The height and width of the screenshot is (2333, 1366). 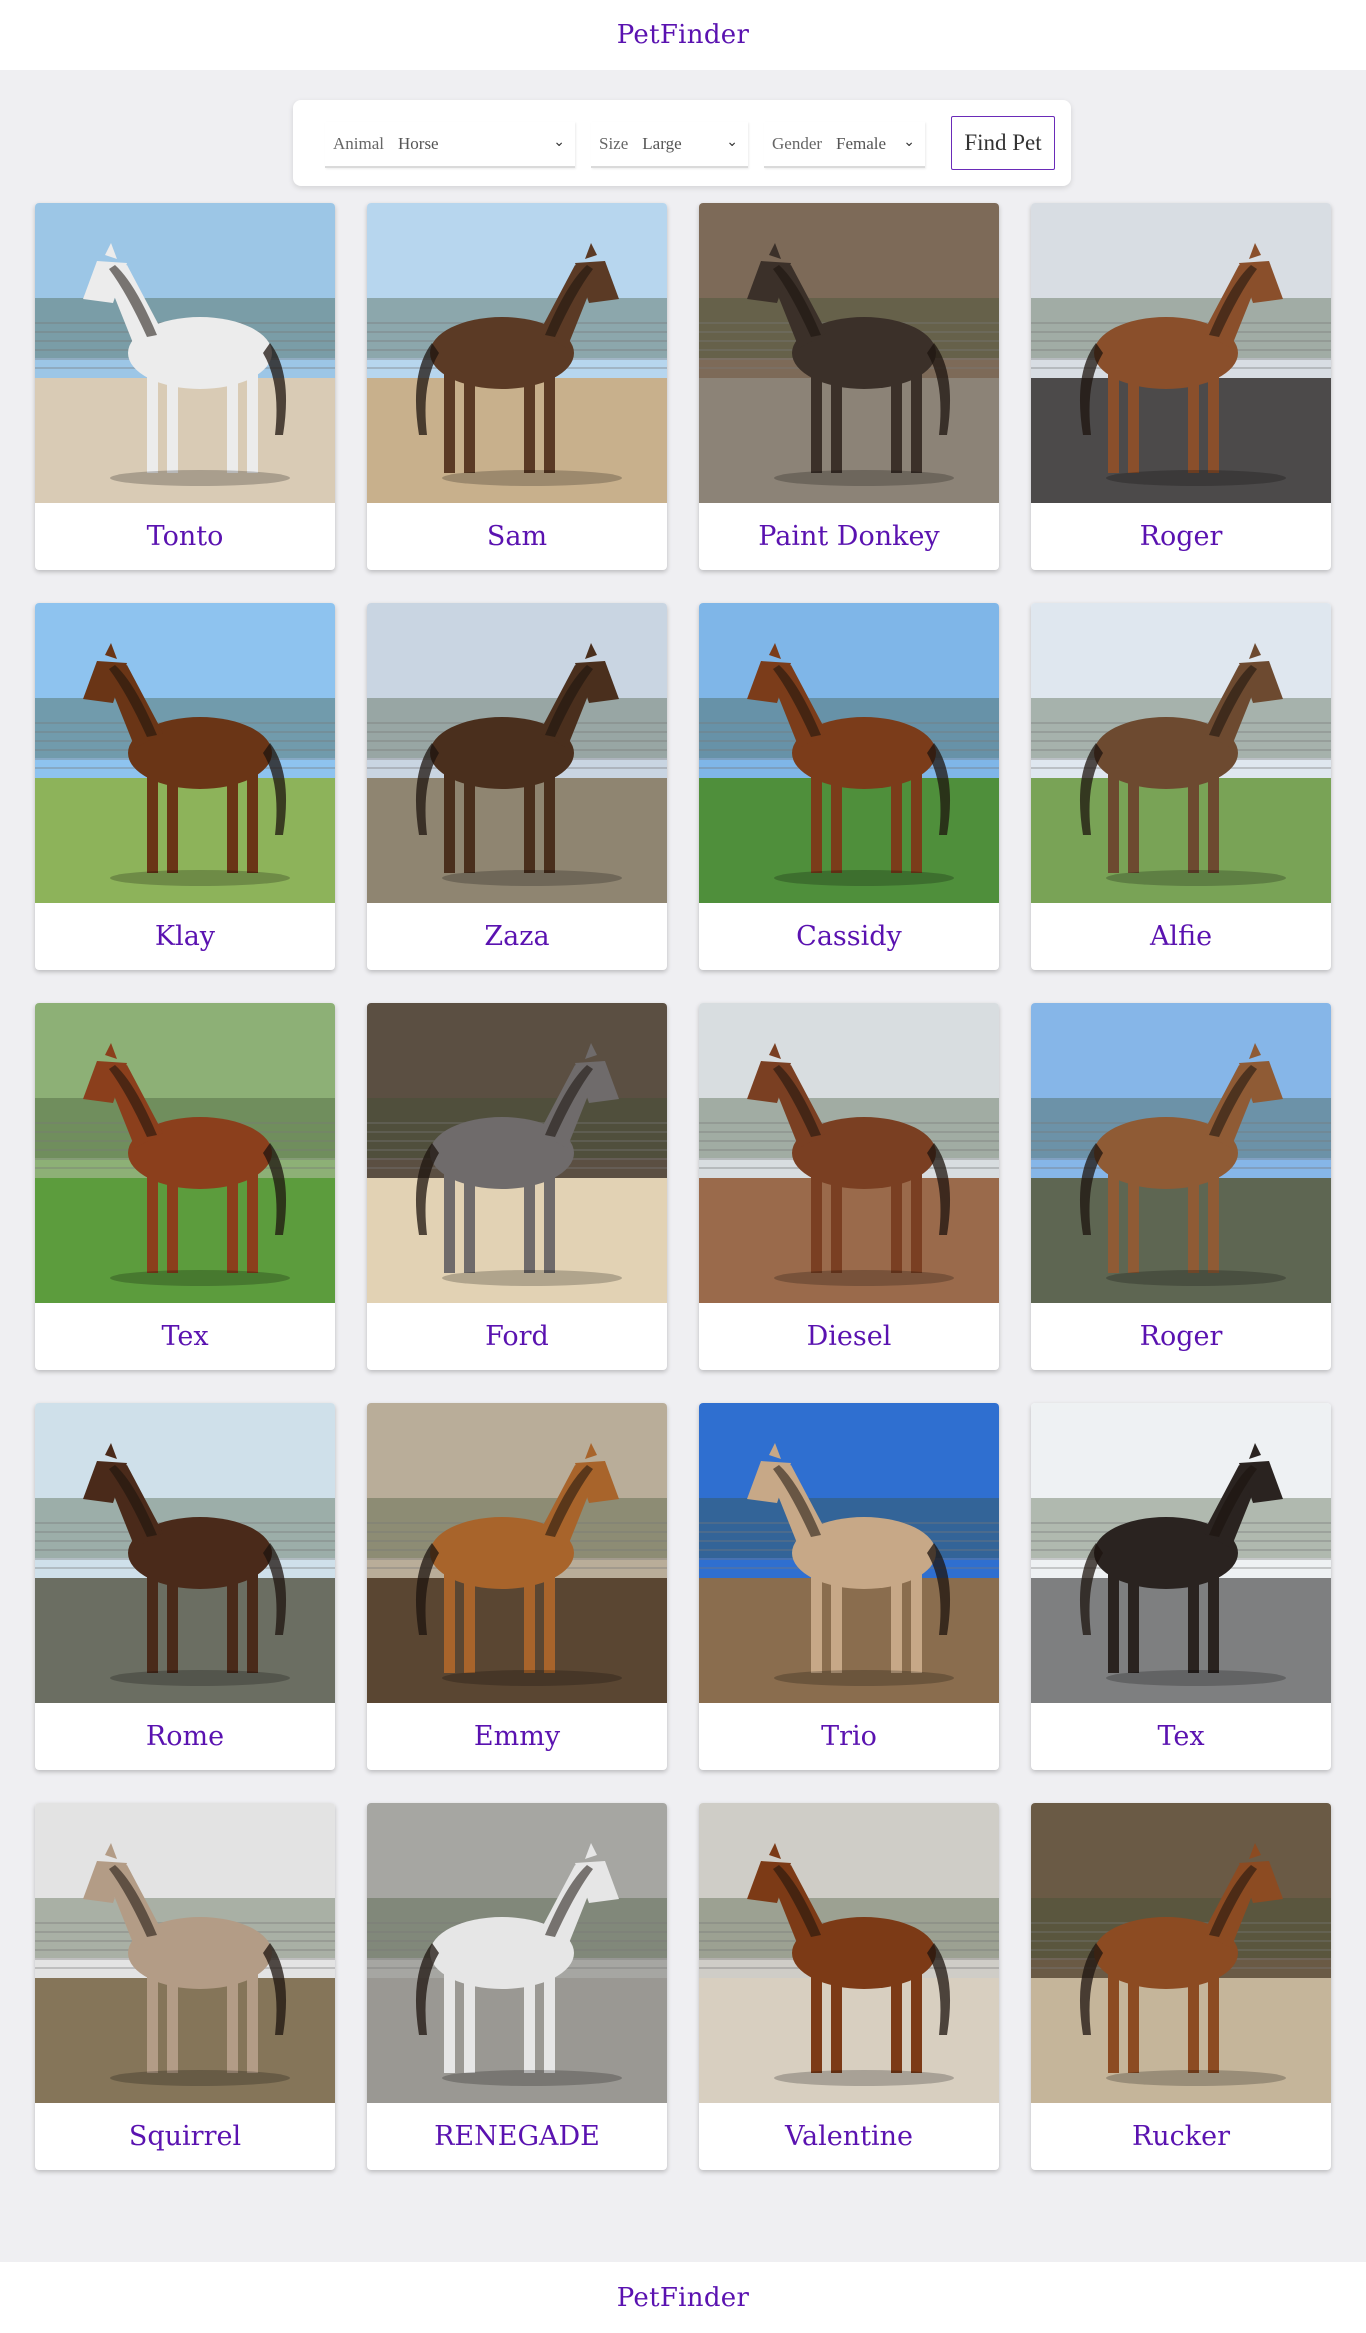 I want to click on pet-name: Emmy, so click(x=517, y=1736).